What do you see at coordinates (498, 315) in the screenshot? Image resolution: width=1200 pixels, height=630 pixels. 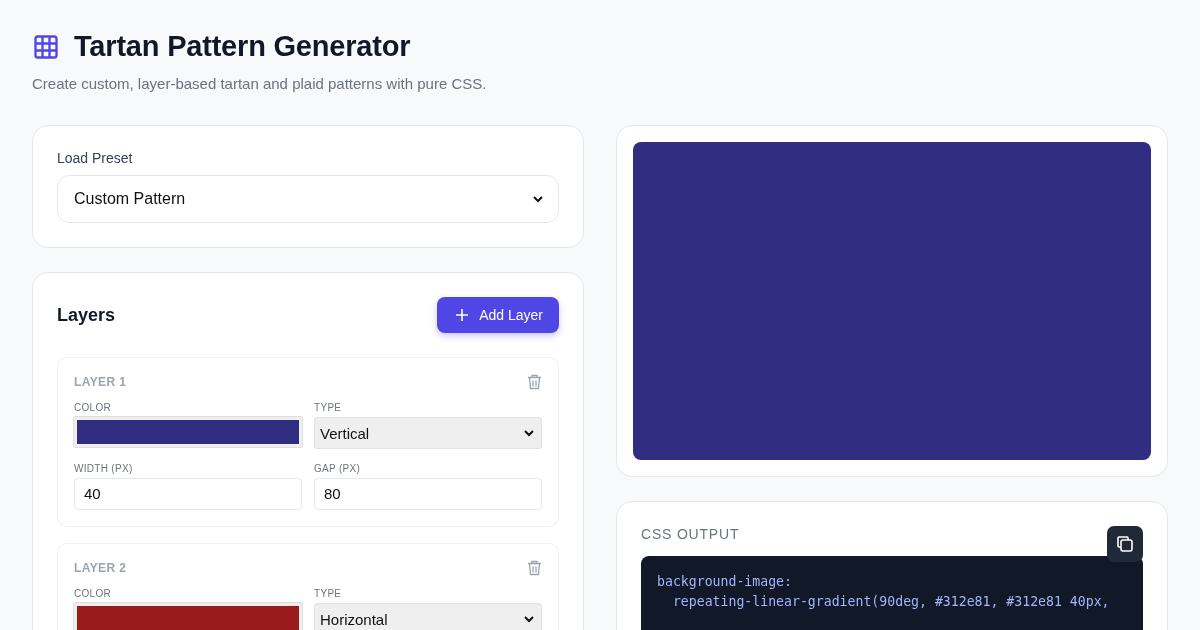 I see `add-layer-button: Add Layer` at bounding box center [498, 315].